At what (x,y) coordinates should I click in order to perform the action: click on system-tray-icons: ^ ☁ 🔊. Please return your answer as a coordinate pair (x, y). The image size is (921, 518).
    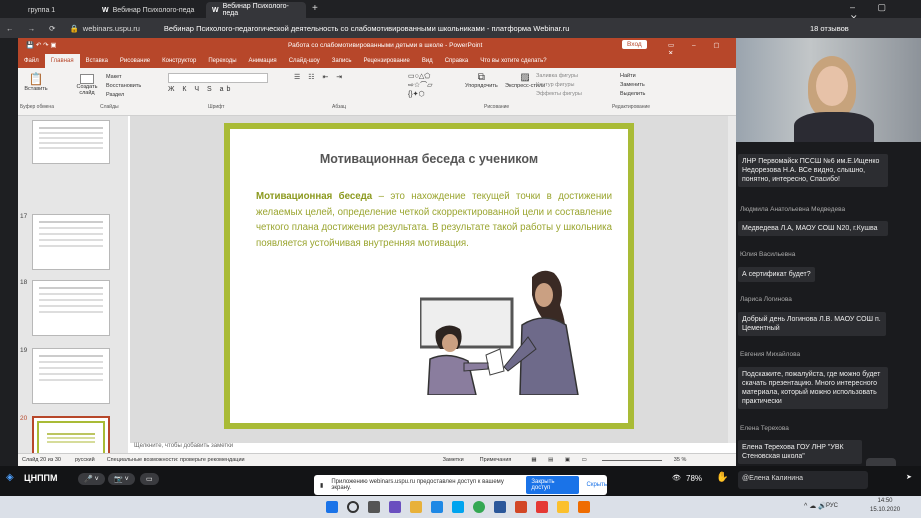
    Looking at the image, I should click on (815, 506).